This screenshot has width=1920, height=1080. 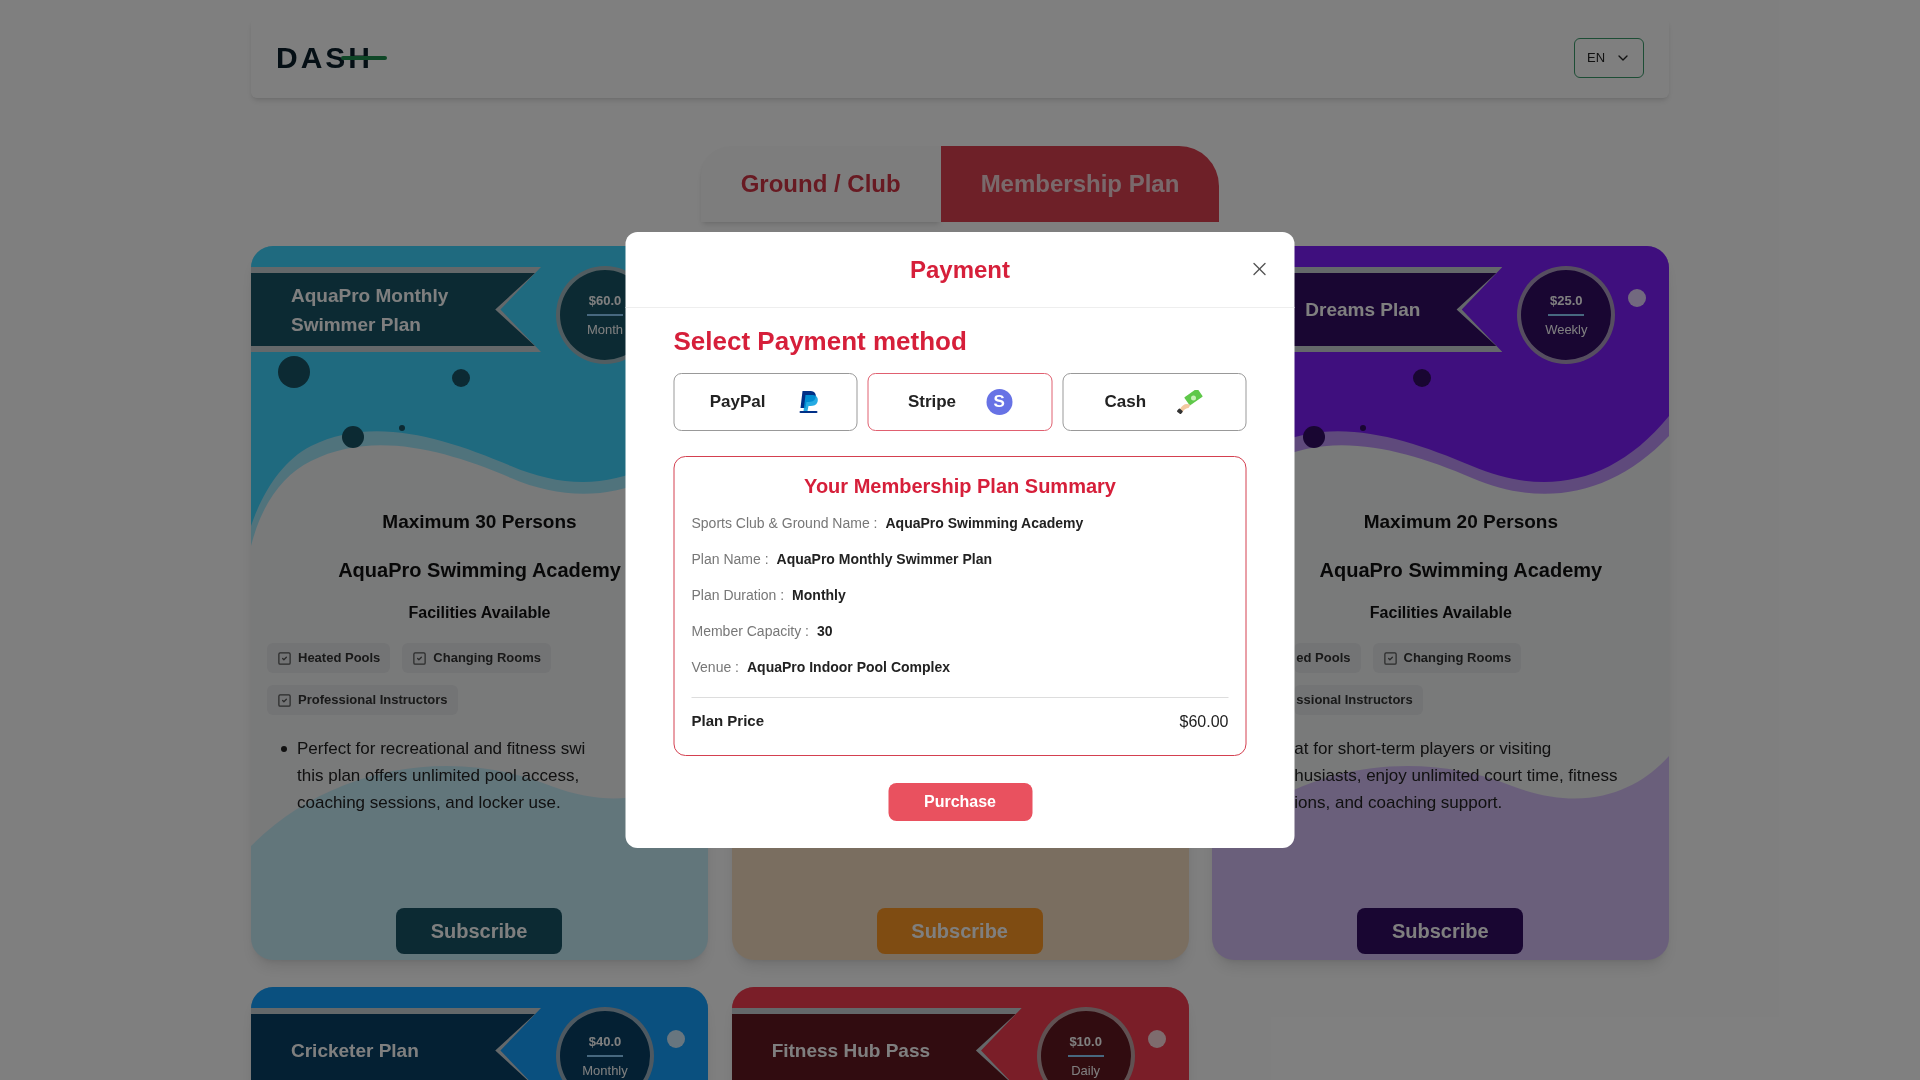 I want to click on plan-title: Cricketer Plan, so click(x=355, y=1051).